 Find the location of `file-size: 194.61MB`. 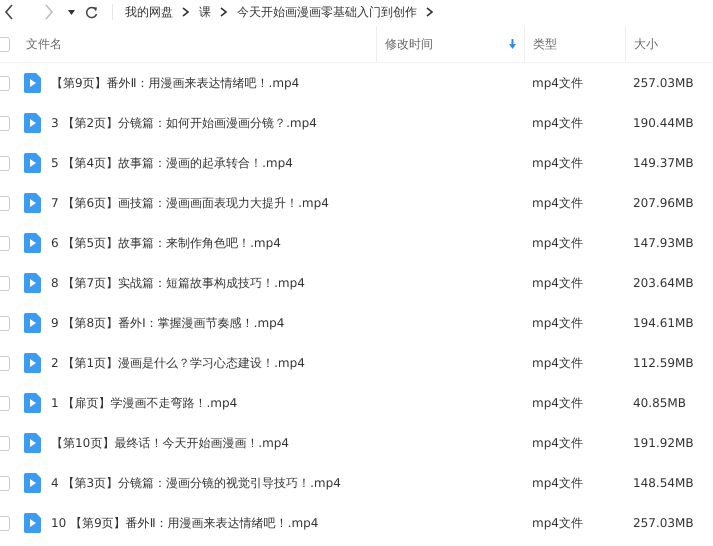

file-size: 194.61MB is located at coordinates (663, 323).